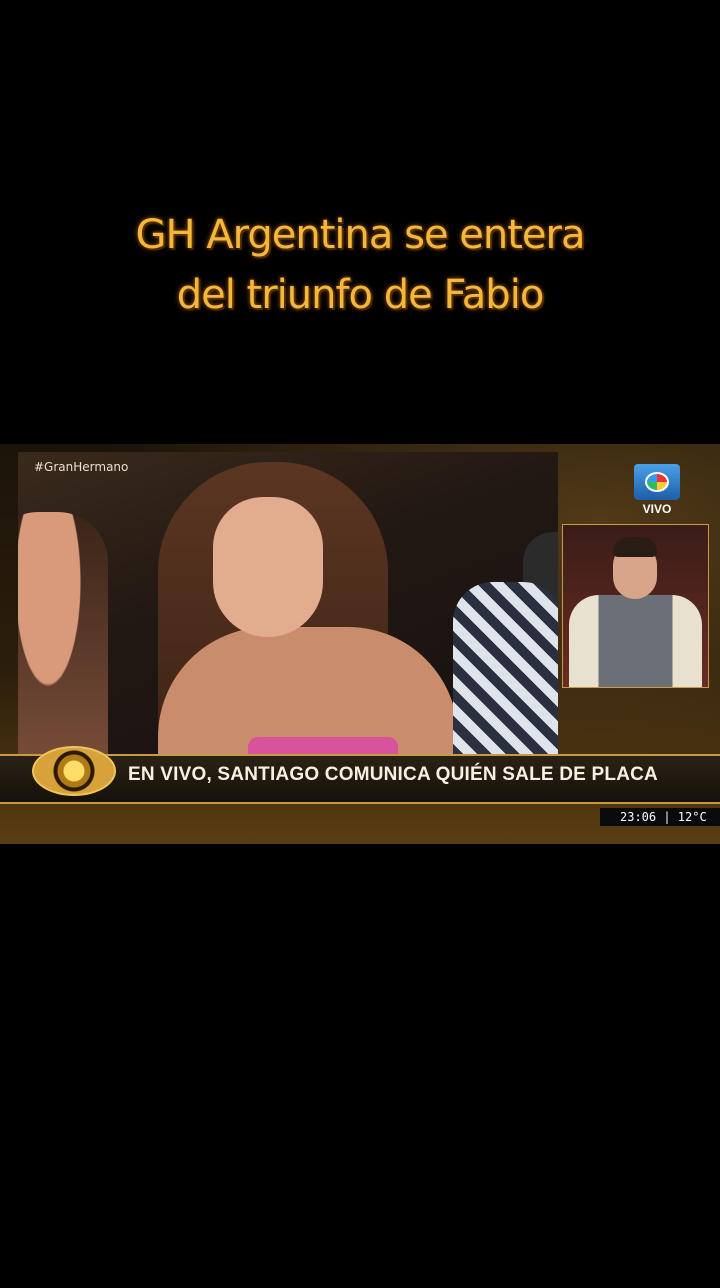 This screenshot has height=1288, width=720. What do you see at coordinates (360, 295) in the screenshot?
I see `caption-line-2: del triunfo de Fabio` at bounding box center [360, 295].